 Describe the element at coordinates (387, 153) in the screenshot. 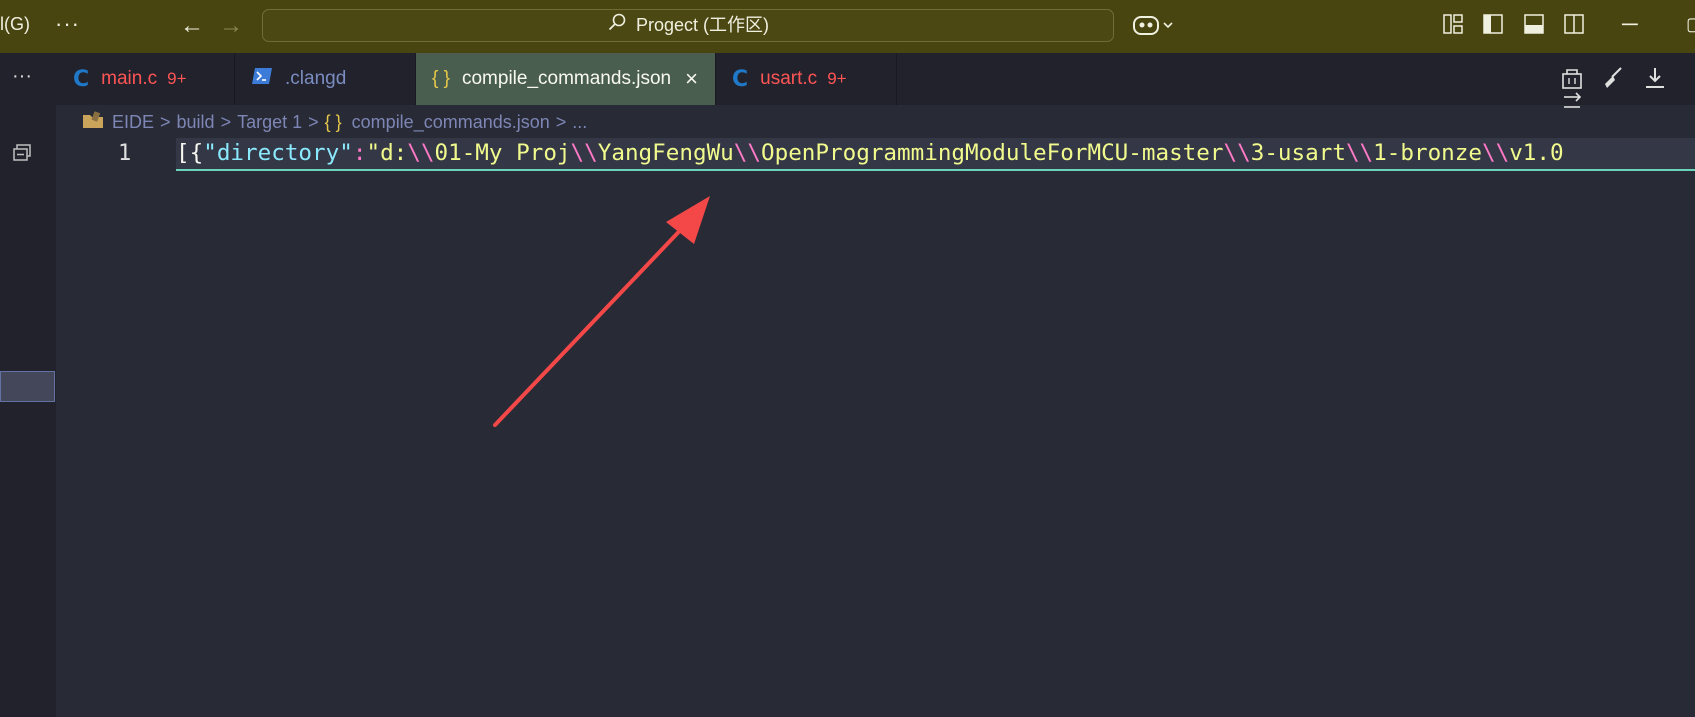

I see `code-token: "d:` at that location.